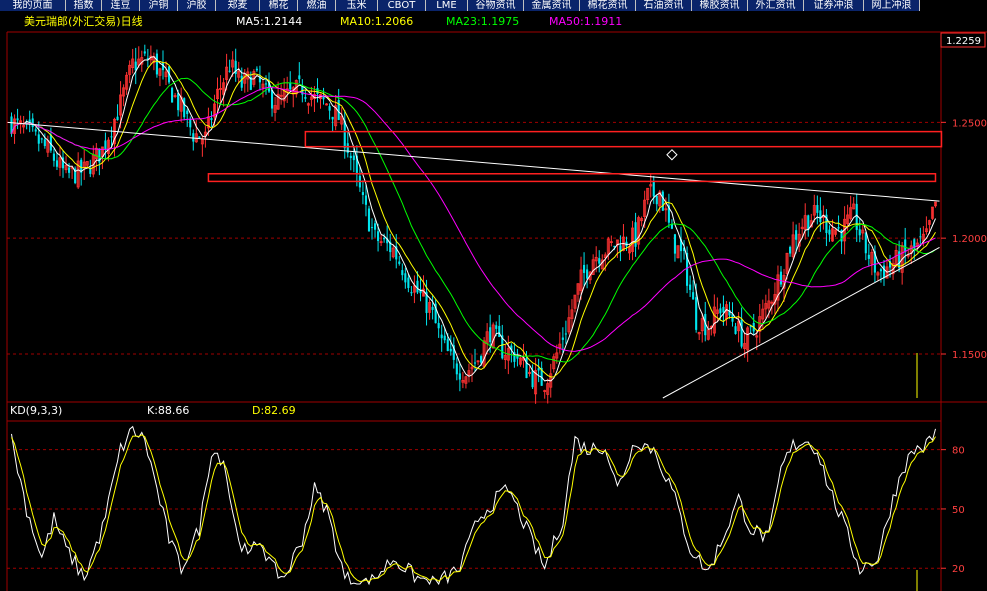 The width and height of the screenshot is (987, 591). Describe the element at coordinates (84, 5) in the screenshot. I see `tab-1: 指数` at that location.